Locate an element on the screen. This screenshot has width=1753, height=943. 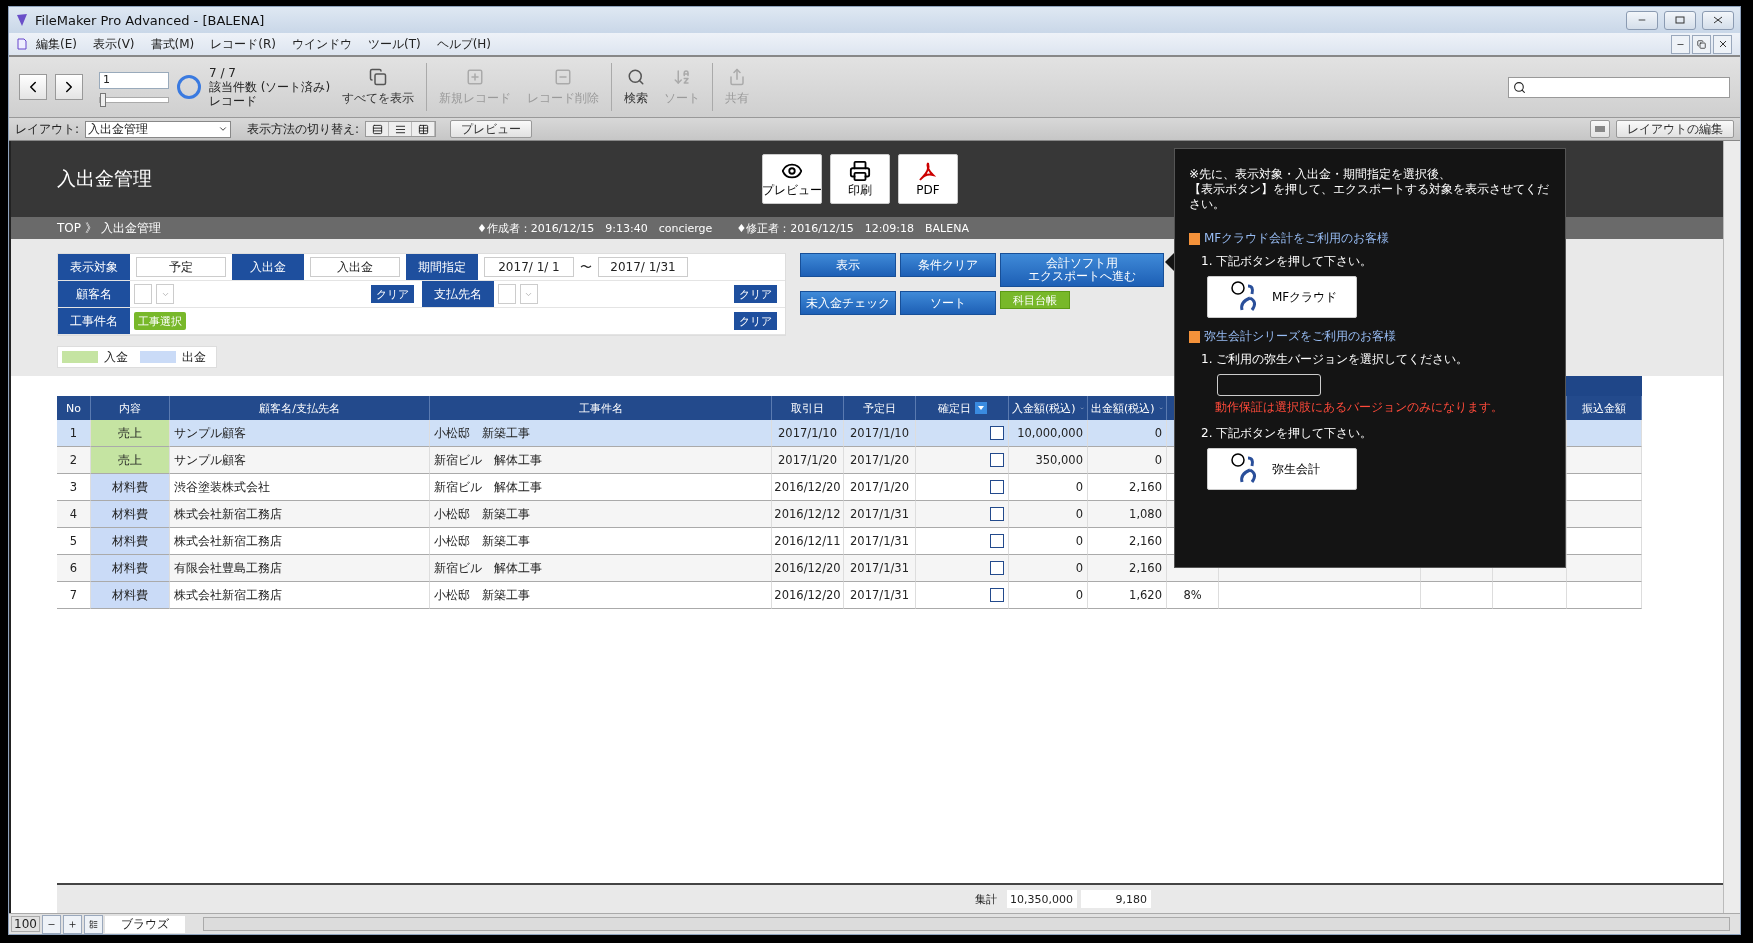
action-button: 未入金チェック is located at coordinates (848, 303).